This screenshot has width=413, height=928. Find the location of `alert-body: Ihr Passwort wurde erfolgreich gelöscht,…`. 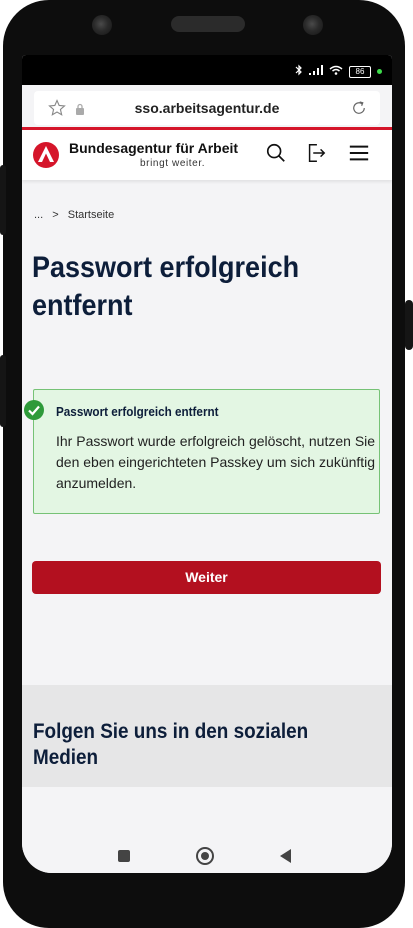

alert-body: Ihr Passwort wurde erfolgreich gelöscht,… is located at coordinates (216, 462).